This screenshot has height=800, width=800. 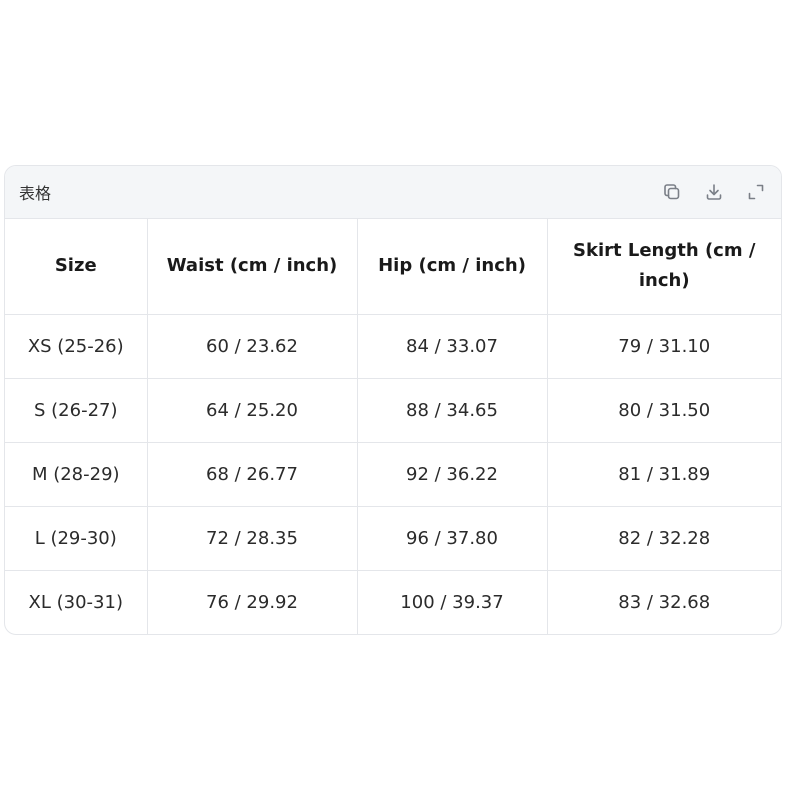 What do you see at coordinates (664, 602) in the screenshot?
I see `cell-skirt-length: 83 / 32.68` at bounding box center [664, 602].